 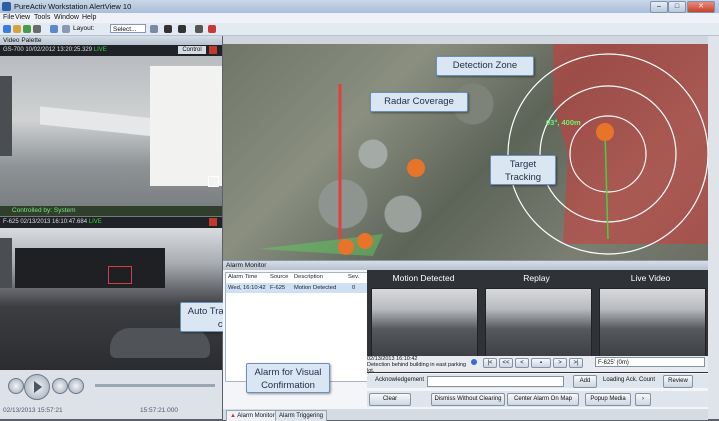 I want to click on playback-controls: 02/13/2013 15:57:21 15:57:21.000, so click(x=111, y=394).